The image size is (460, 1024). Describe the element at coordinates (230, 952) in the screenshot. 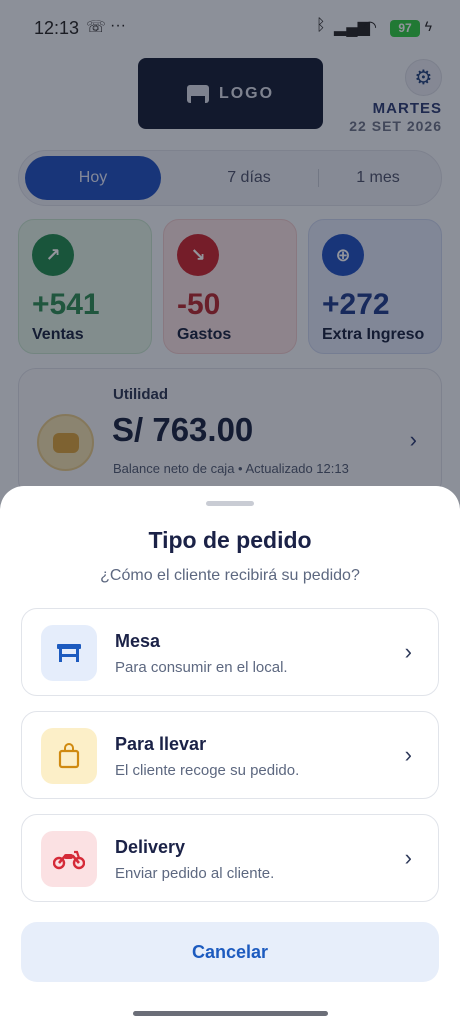

I see `cancel-button: Cancelar` at that location.